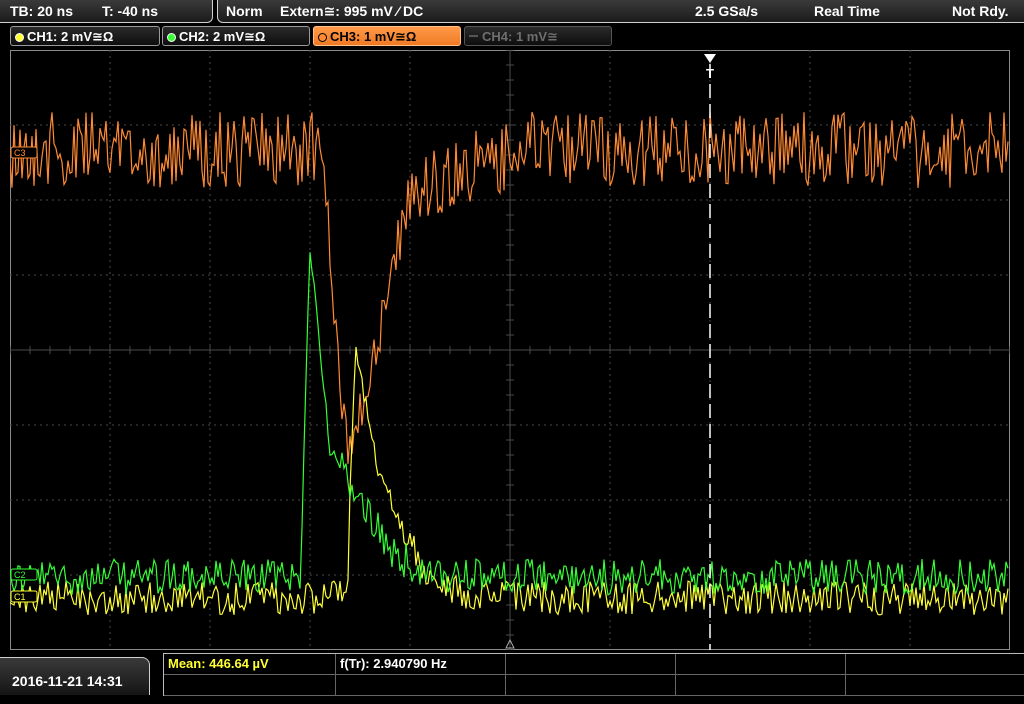 The height and width of the screenshot is (704, 1024). I want to click on datetime-text: 2016-11-21 14:31, so click(67, 681).